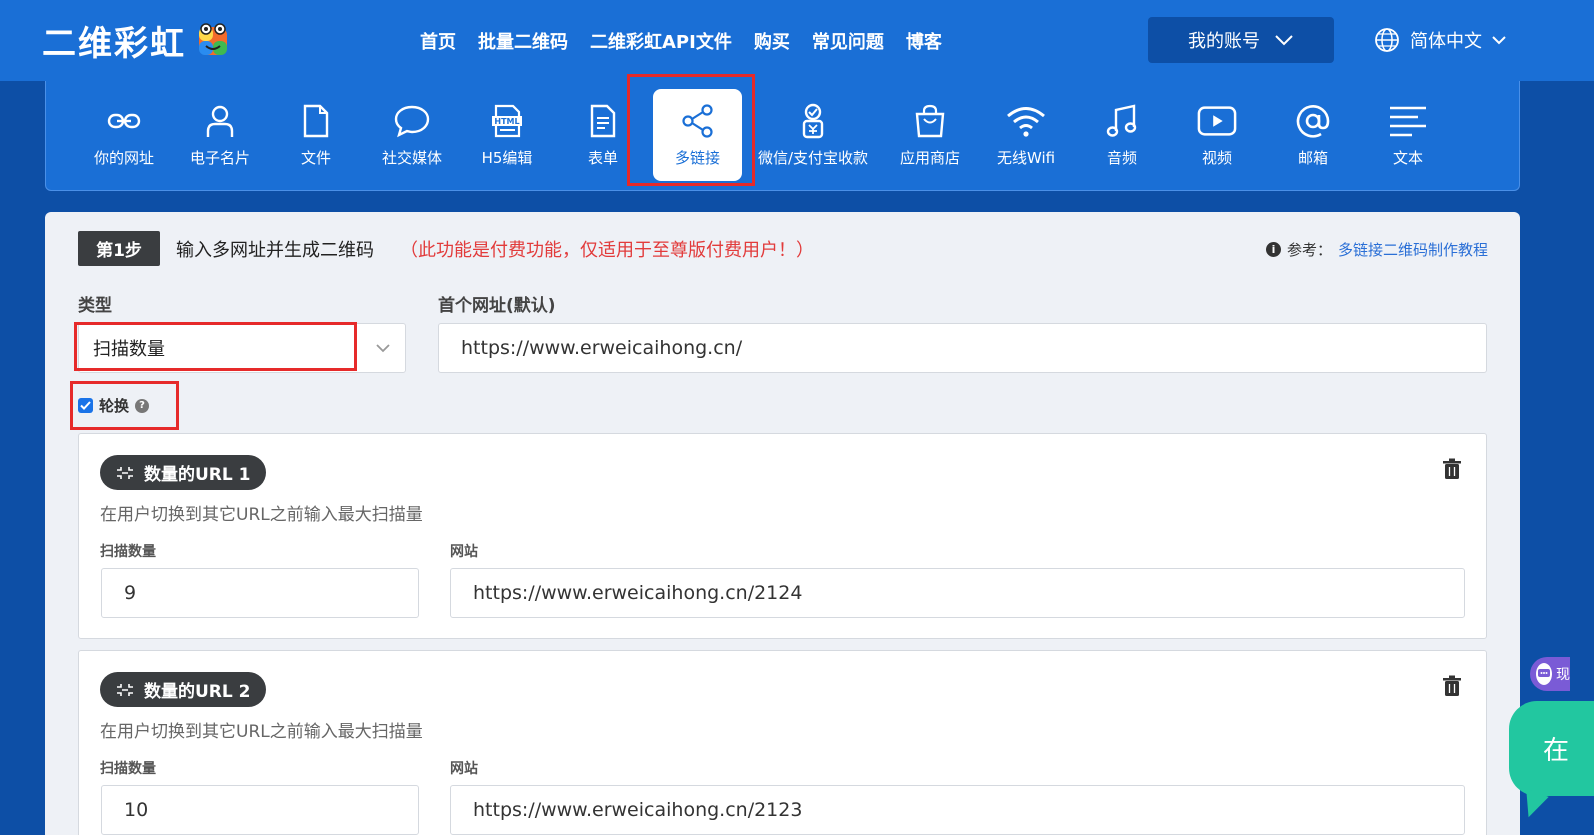 The height and width of the screenshot is (835, 1594). Describe the element at coordinates (1544, 674) in the screenshot. I see `chat-icon` at that location.